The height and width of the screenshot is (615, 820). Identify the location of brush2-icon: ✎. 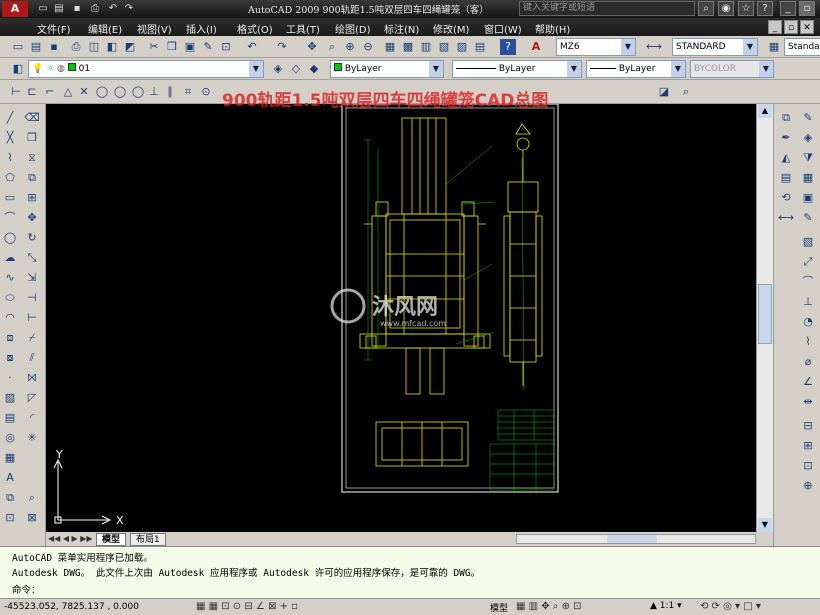
(808, 218).